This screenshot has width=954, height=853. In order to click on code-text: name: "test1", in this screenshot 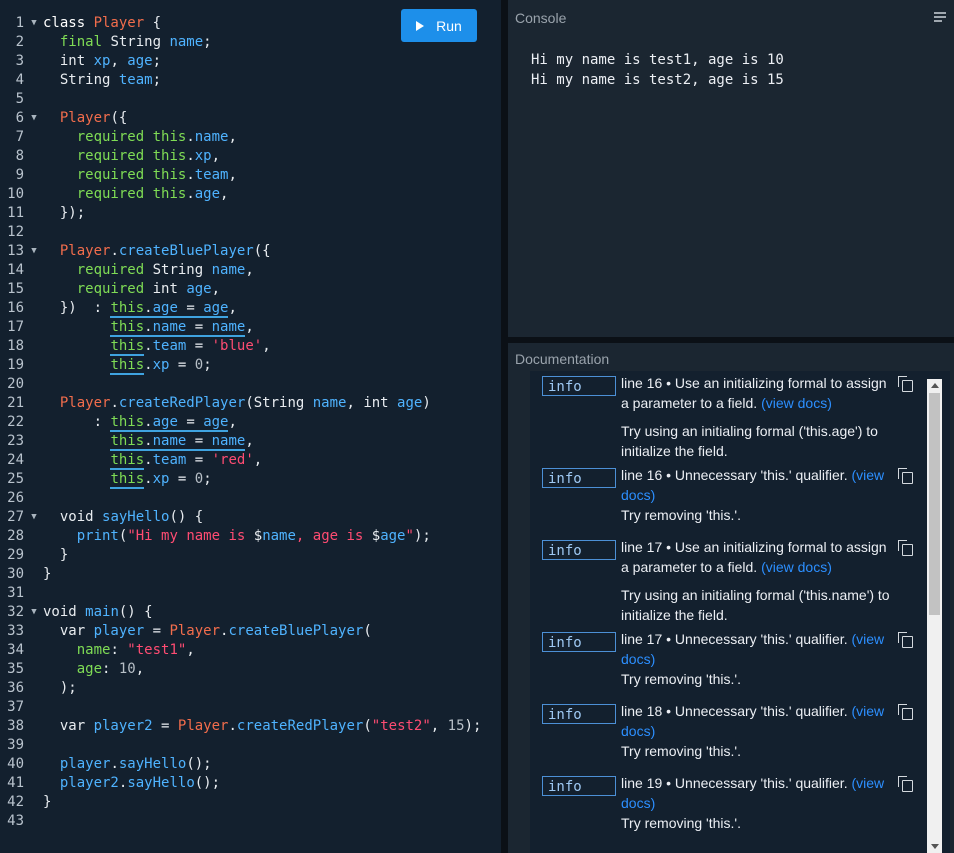, I will do `click(119, 650)`.